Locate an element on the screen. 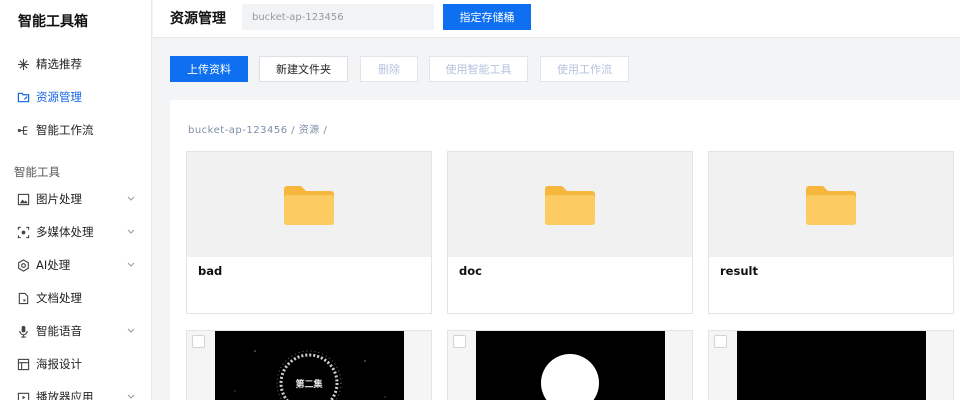 This screenshot has width=960, height=400. upload-button: 上传资料 is located at coordinates (209, 69).